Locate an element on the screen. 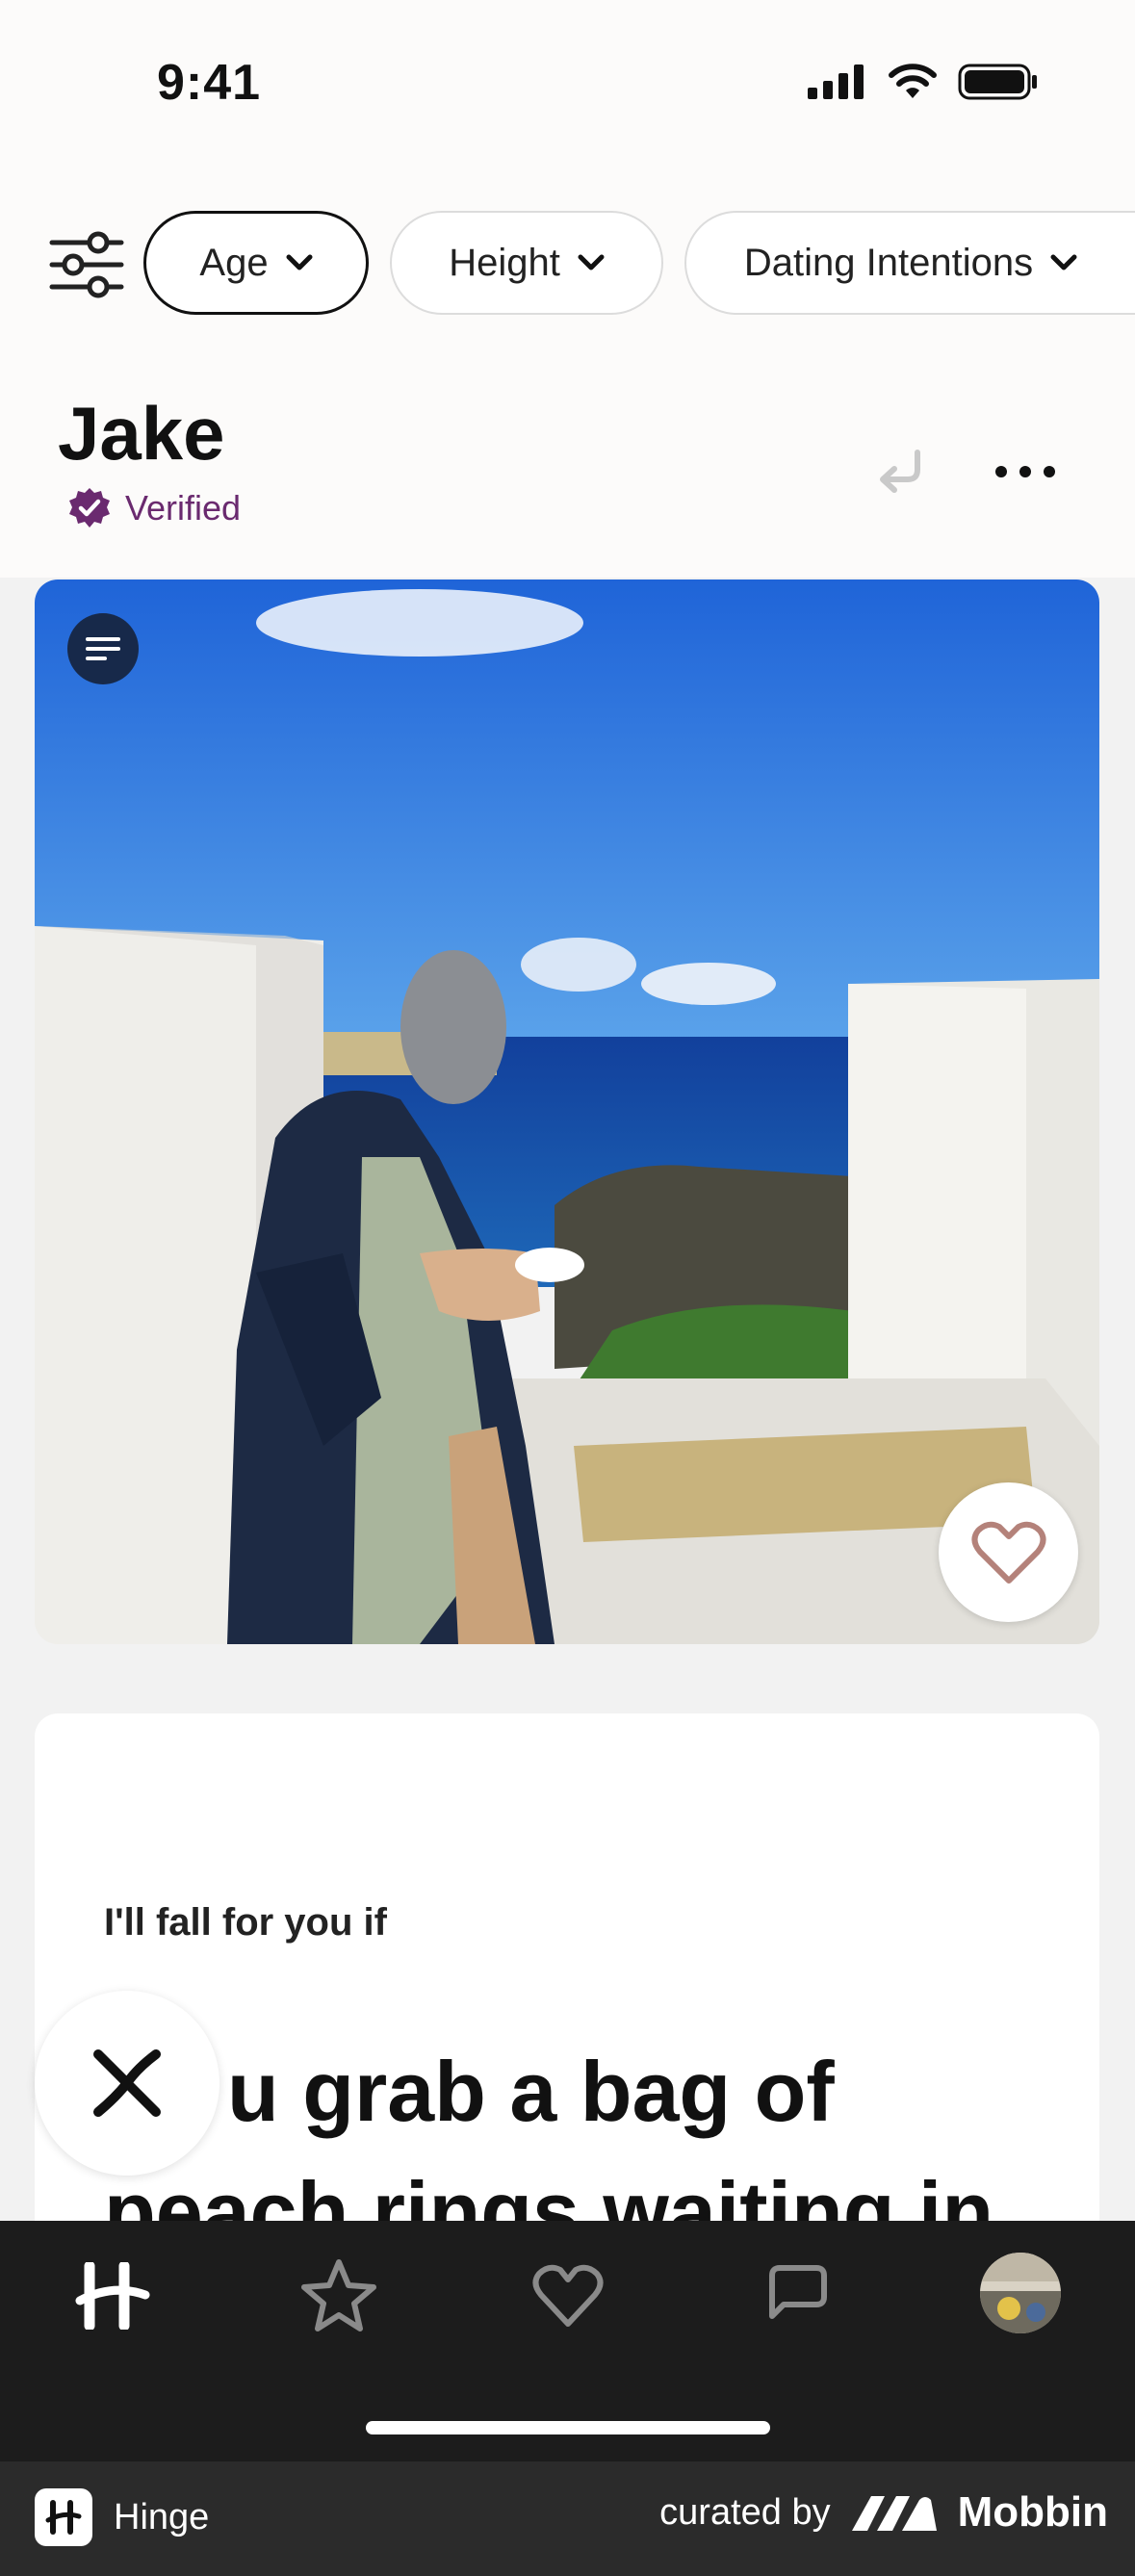 The image size is (1135, 2576). tab-profile-avatar is located at coordinates (1020, 2293).